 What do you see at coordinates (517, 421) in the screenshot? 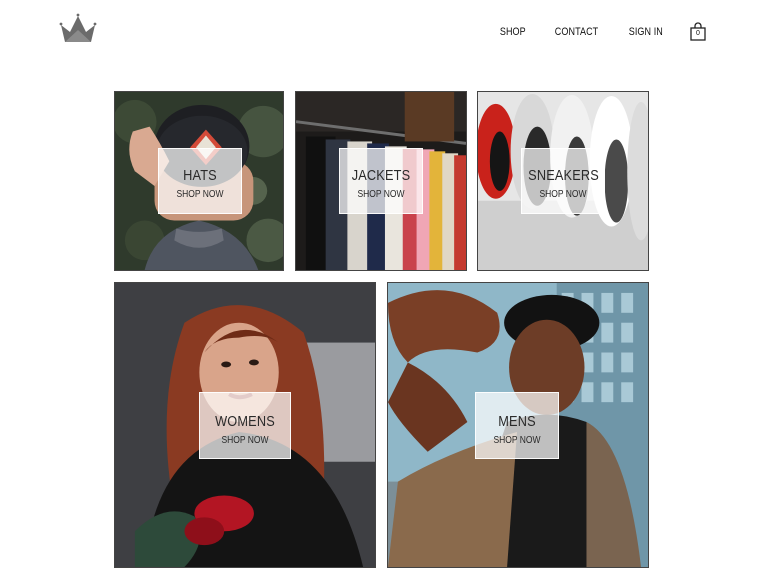
I see `mens-title: MENS` at bounding box center [517, 421].